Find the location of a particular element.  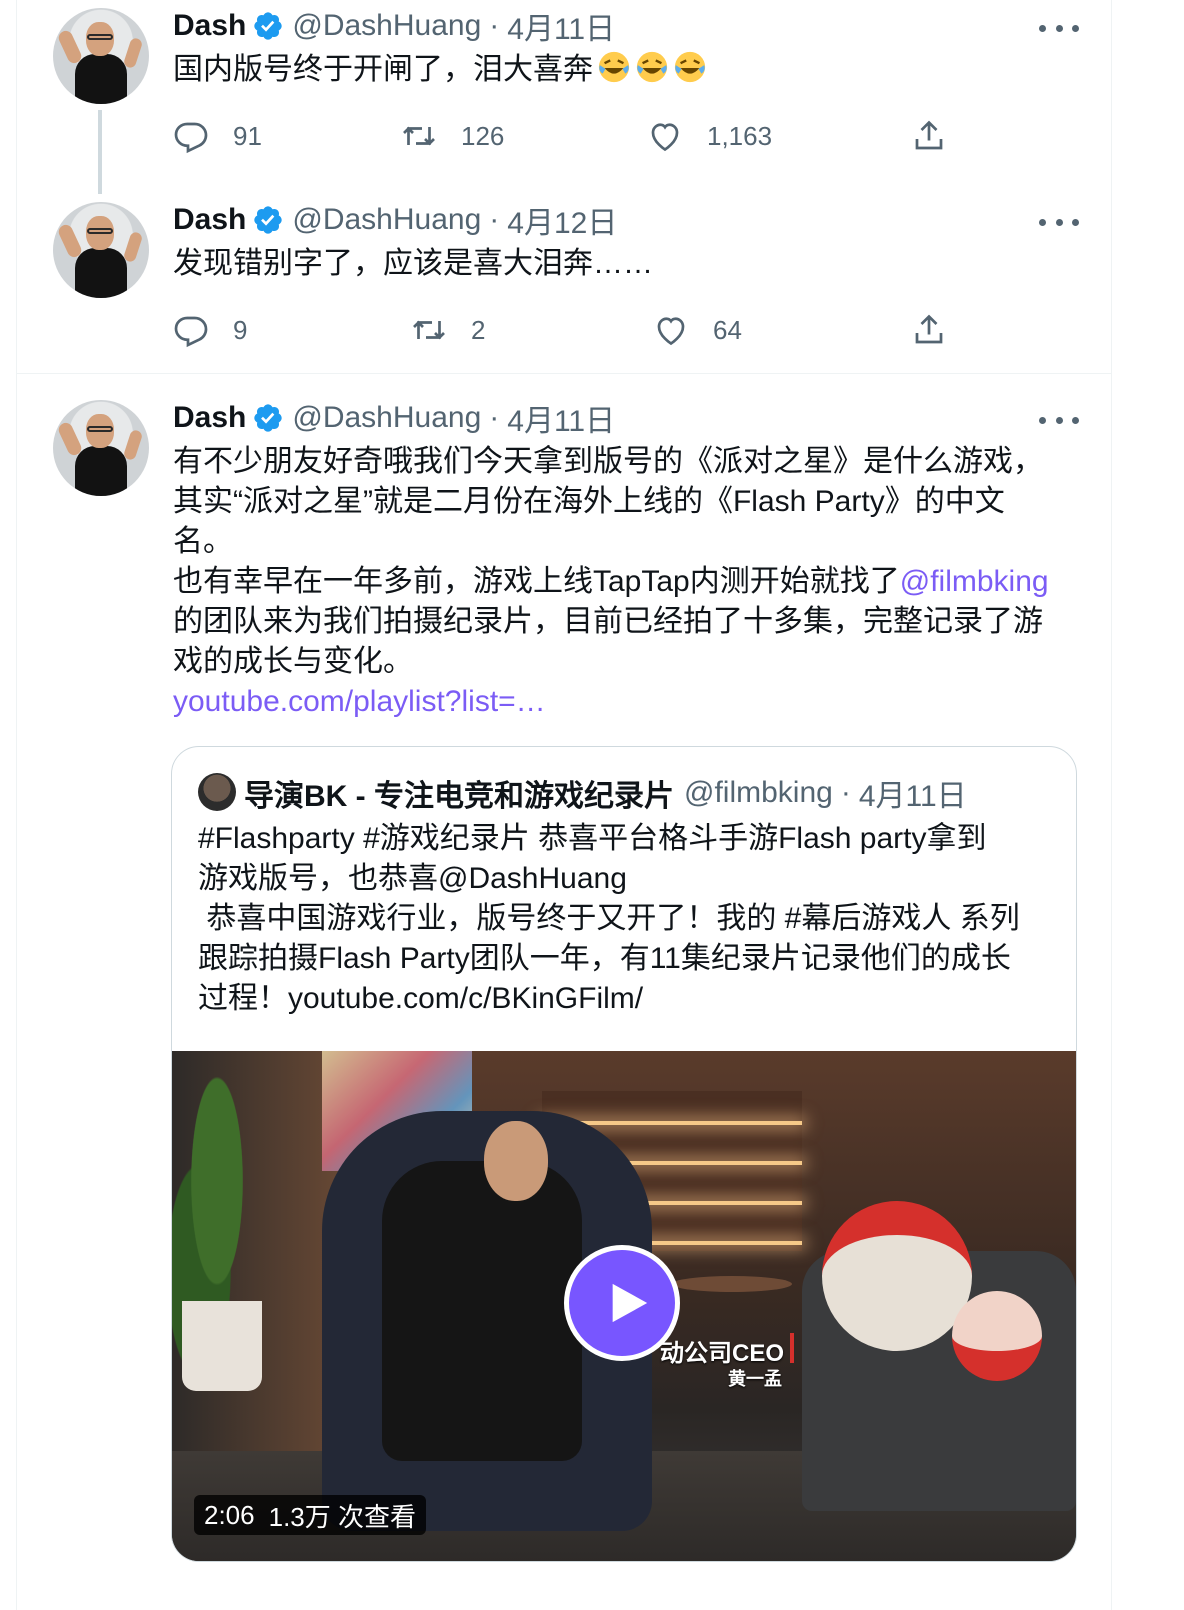

quoted-tweet-header: 导演BK - 专注电竞和游戏纪录片 @filmbking · 4月11日 is located at coordinates (605, 793).